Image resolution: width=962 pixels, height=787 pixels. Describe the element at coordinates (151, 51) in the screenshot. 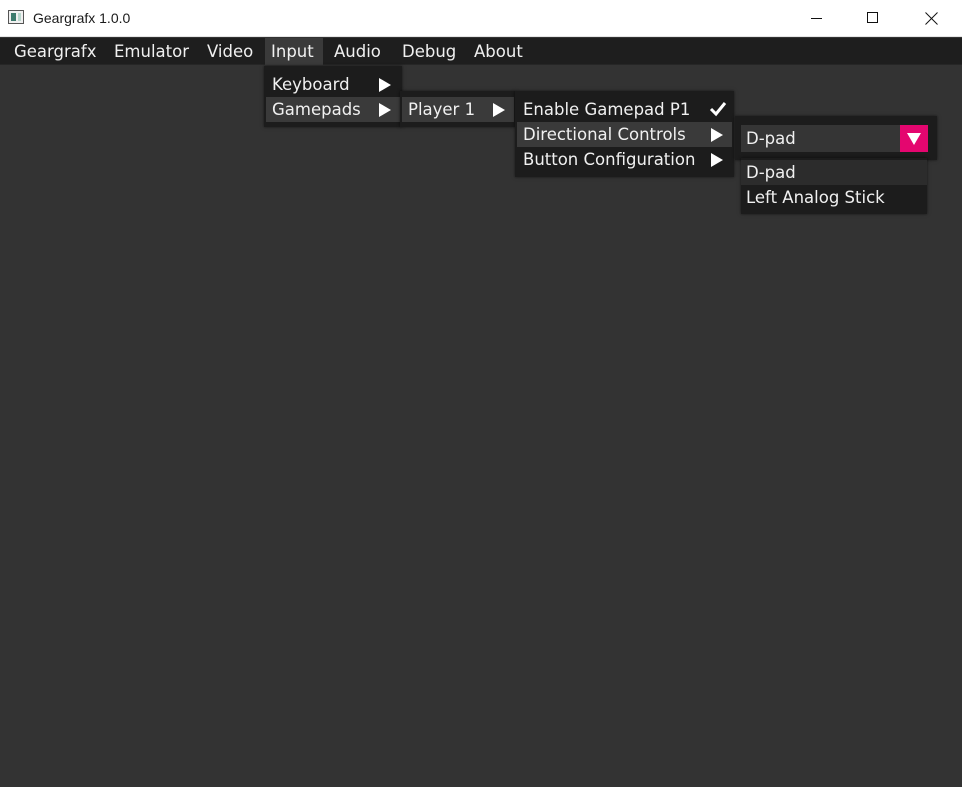

I see `menu-emulator: Emulator` at that location.